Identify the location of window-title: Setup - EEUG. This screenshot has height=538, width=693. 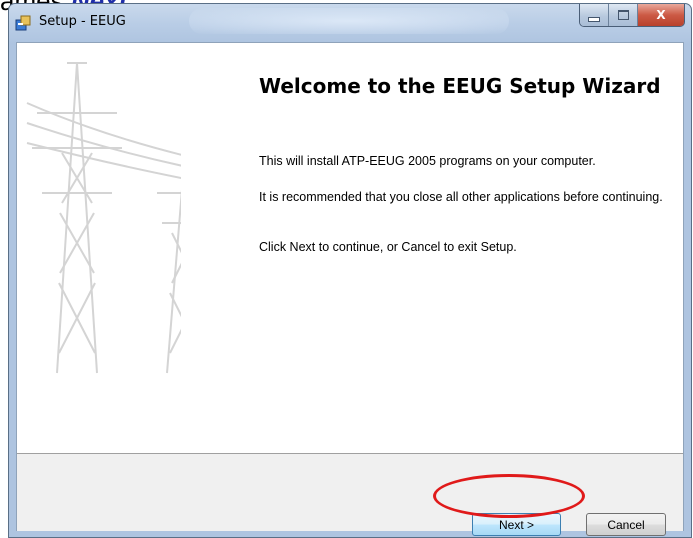
(82, 21).